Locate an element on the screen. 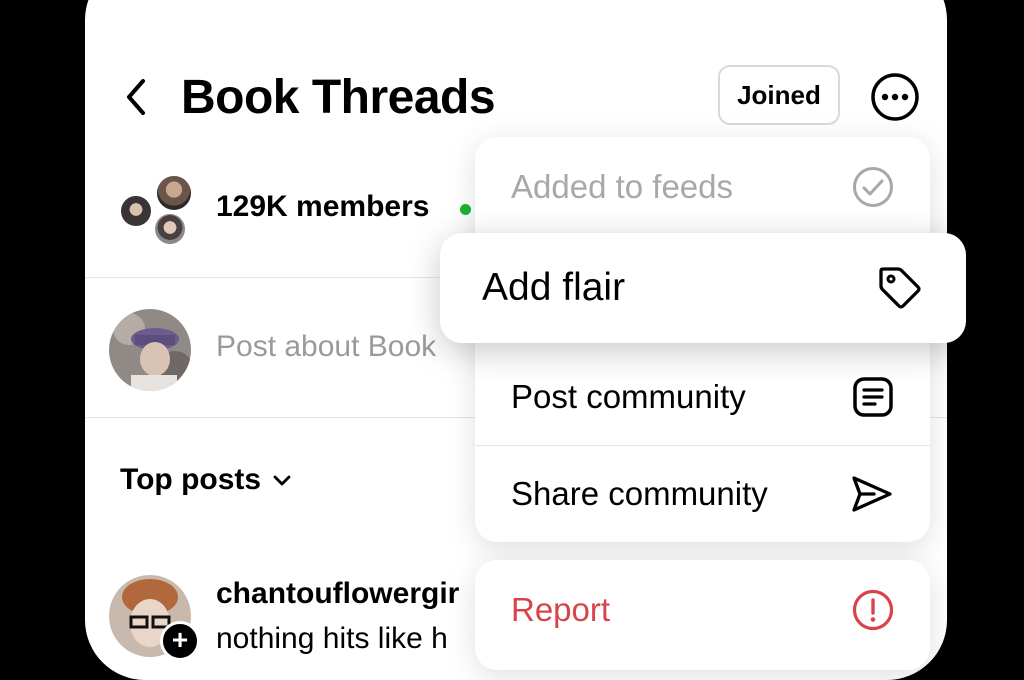  menu-item-post-community: Post community is located at coordinates (702, 397).